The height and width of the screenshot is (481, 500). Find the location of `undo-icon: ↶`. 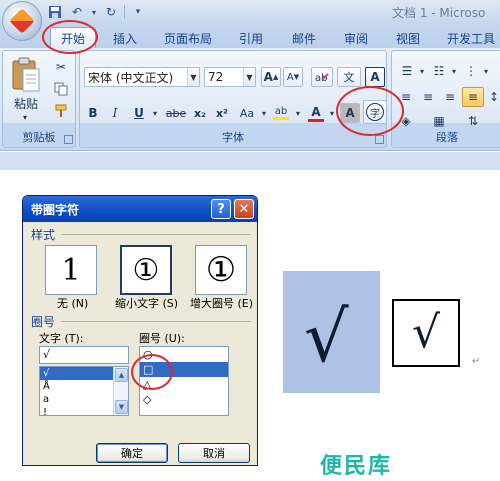

undo-icon: ↶ is located at coordinates (77, 12).